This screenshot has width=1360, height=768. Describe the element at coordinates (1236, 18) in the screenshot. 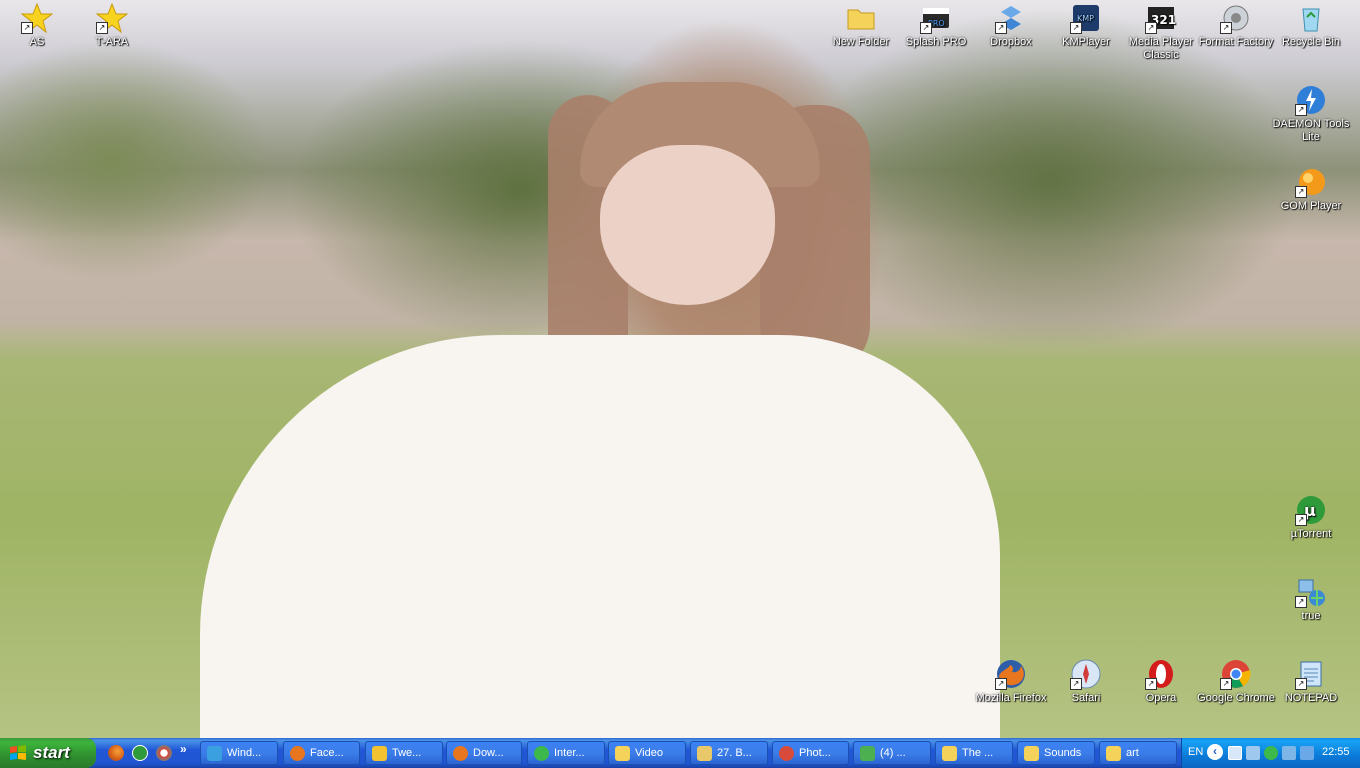

I see `format-factory-icon: ↗` at that location.